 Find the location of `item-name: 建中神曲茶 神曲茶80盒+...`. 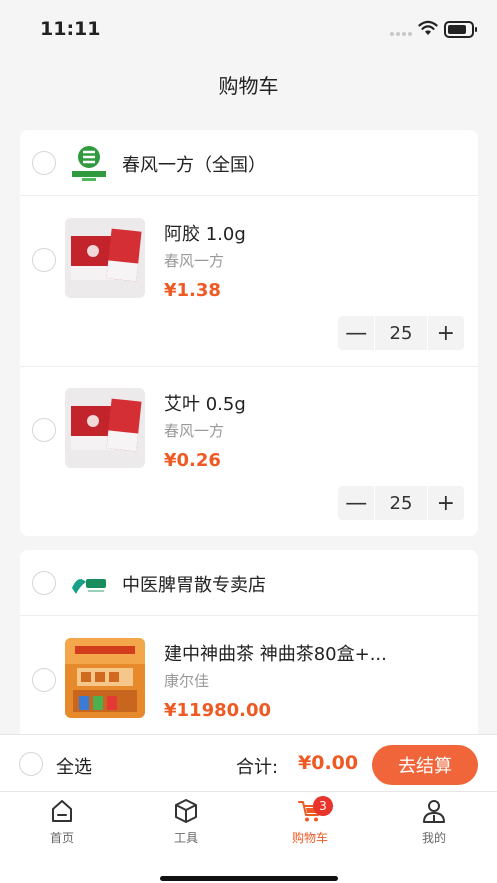

item-name: 建中神曲茶 神曲茶80盒+... is located at coordinates (275, 653).